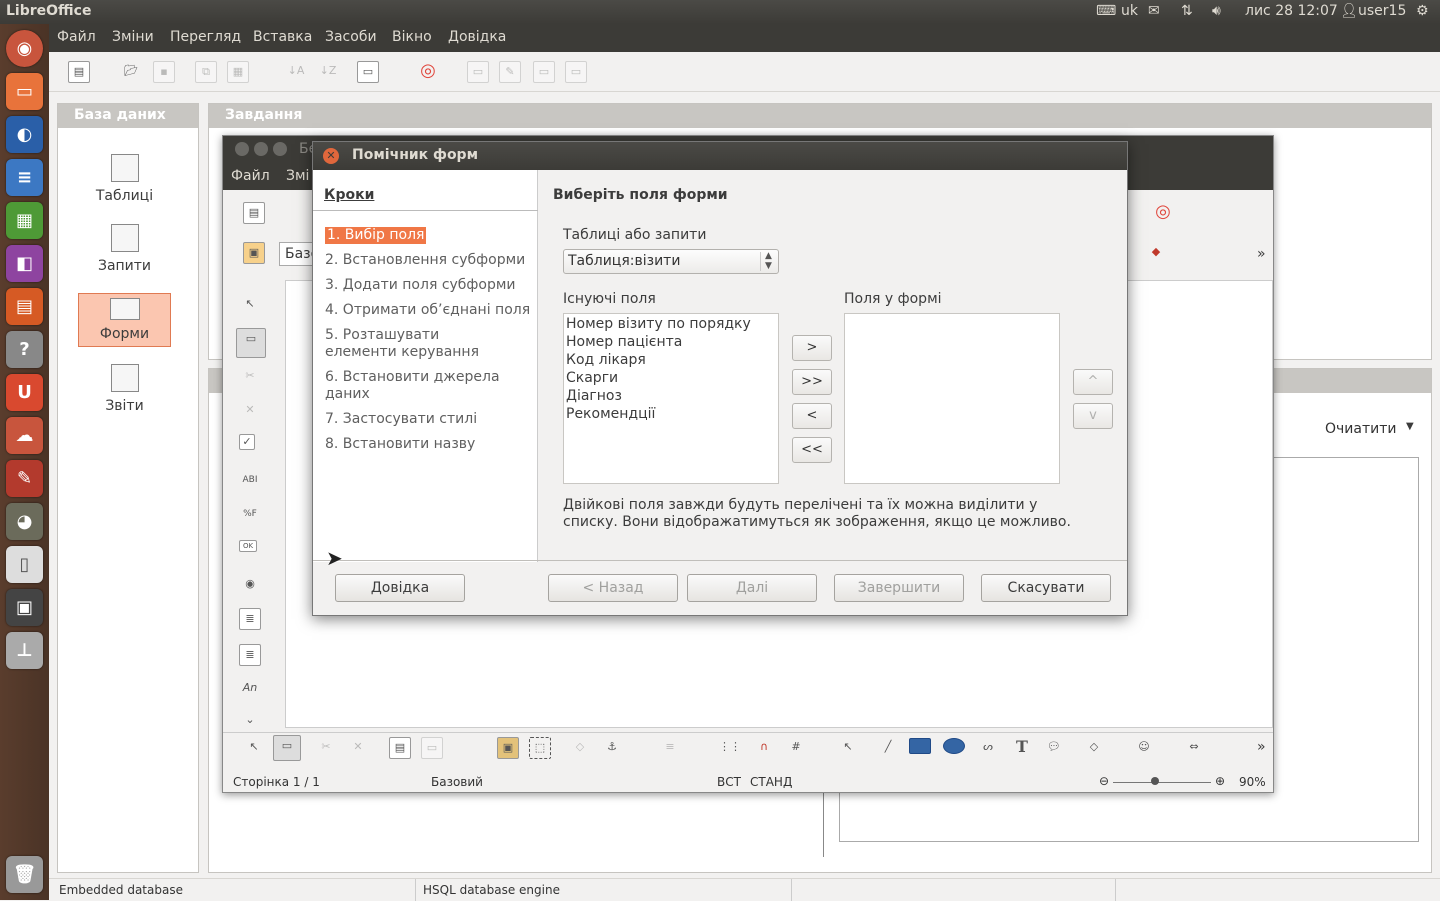 Image resolution: width=1440 pixels, height=901 pixels. Describe the element at coordinates (205, 37) in the screenshot. I see `menu-view: Перегляд` at that location.